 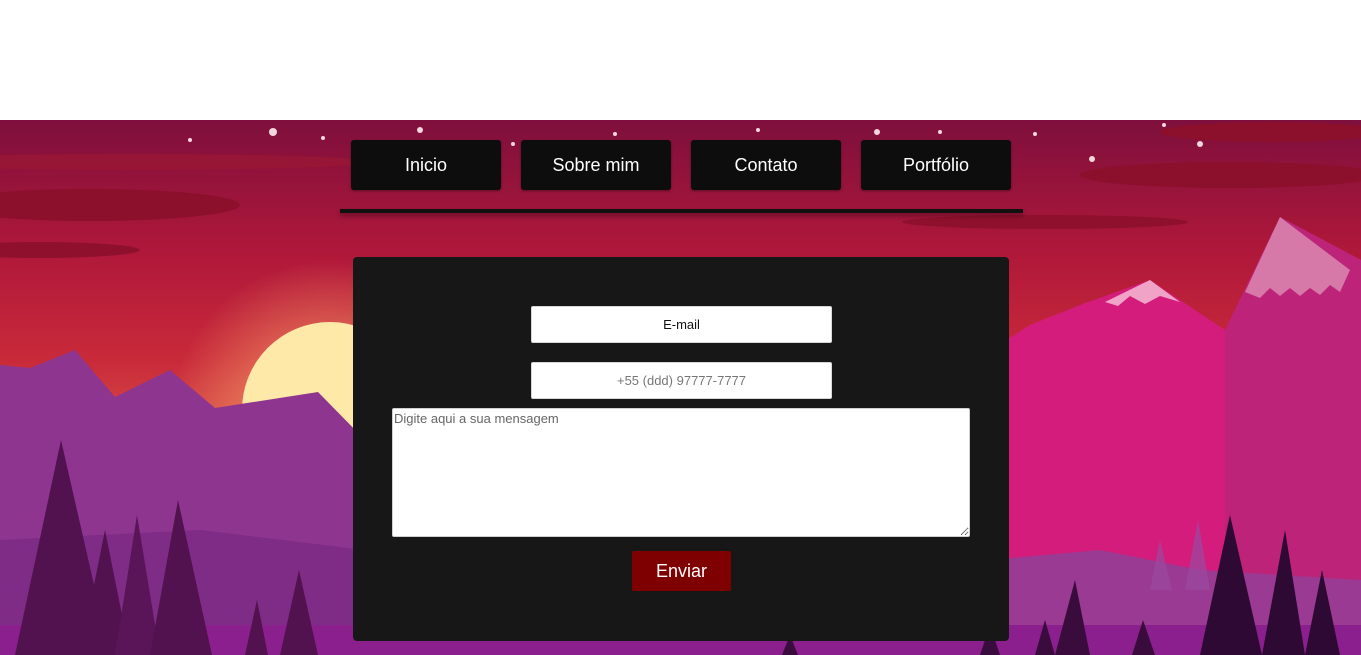 I want to click on nav-button-inicio: Inicio, so click(x=426, y=165).